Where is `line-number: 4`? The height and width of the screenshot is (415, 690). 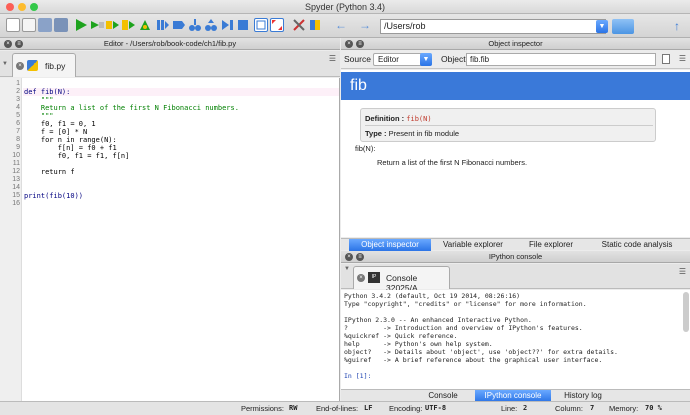
line-number: 4 is located at coordinates (18, 107).